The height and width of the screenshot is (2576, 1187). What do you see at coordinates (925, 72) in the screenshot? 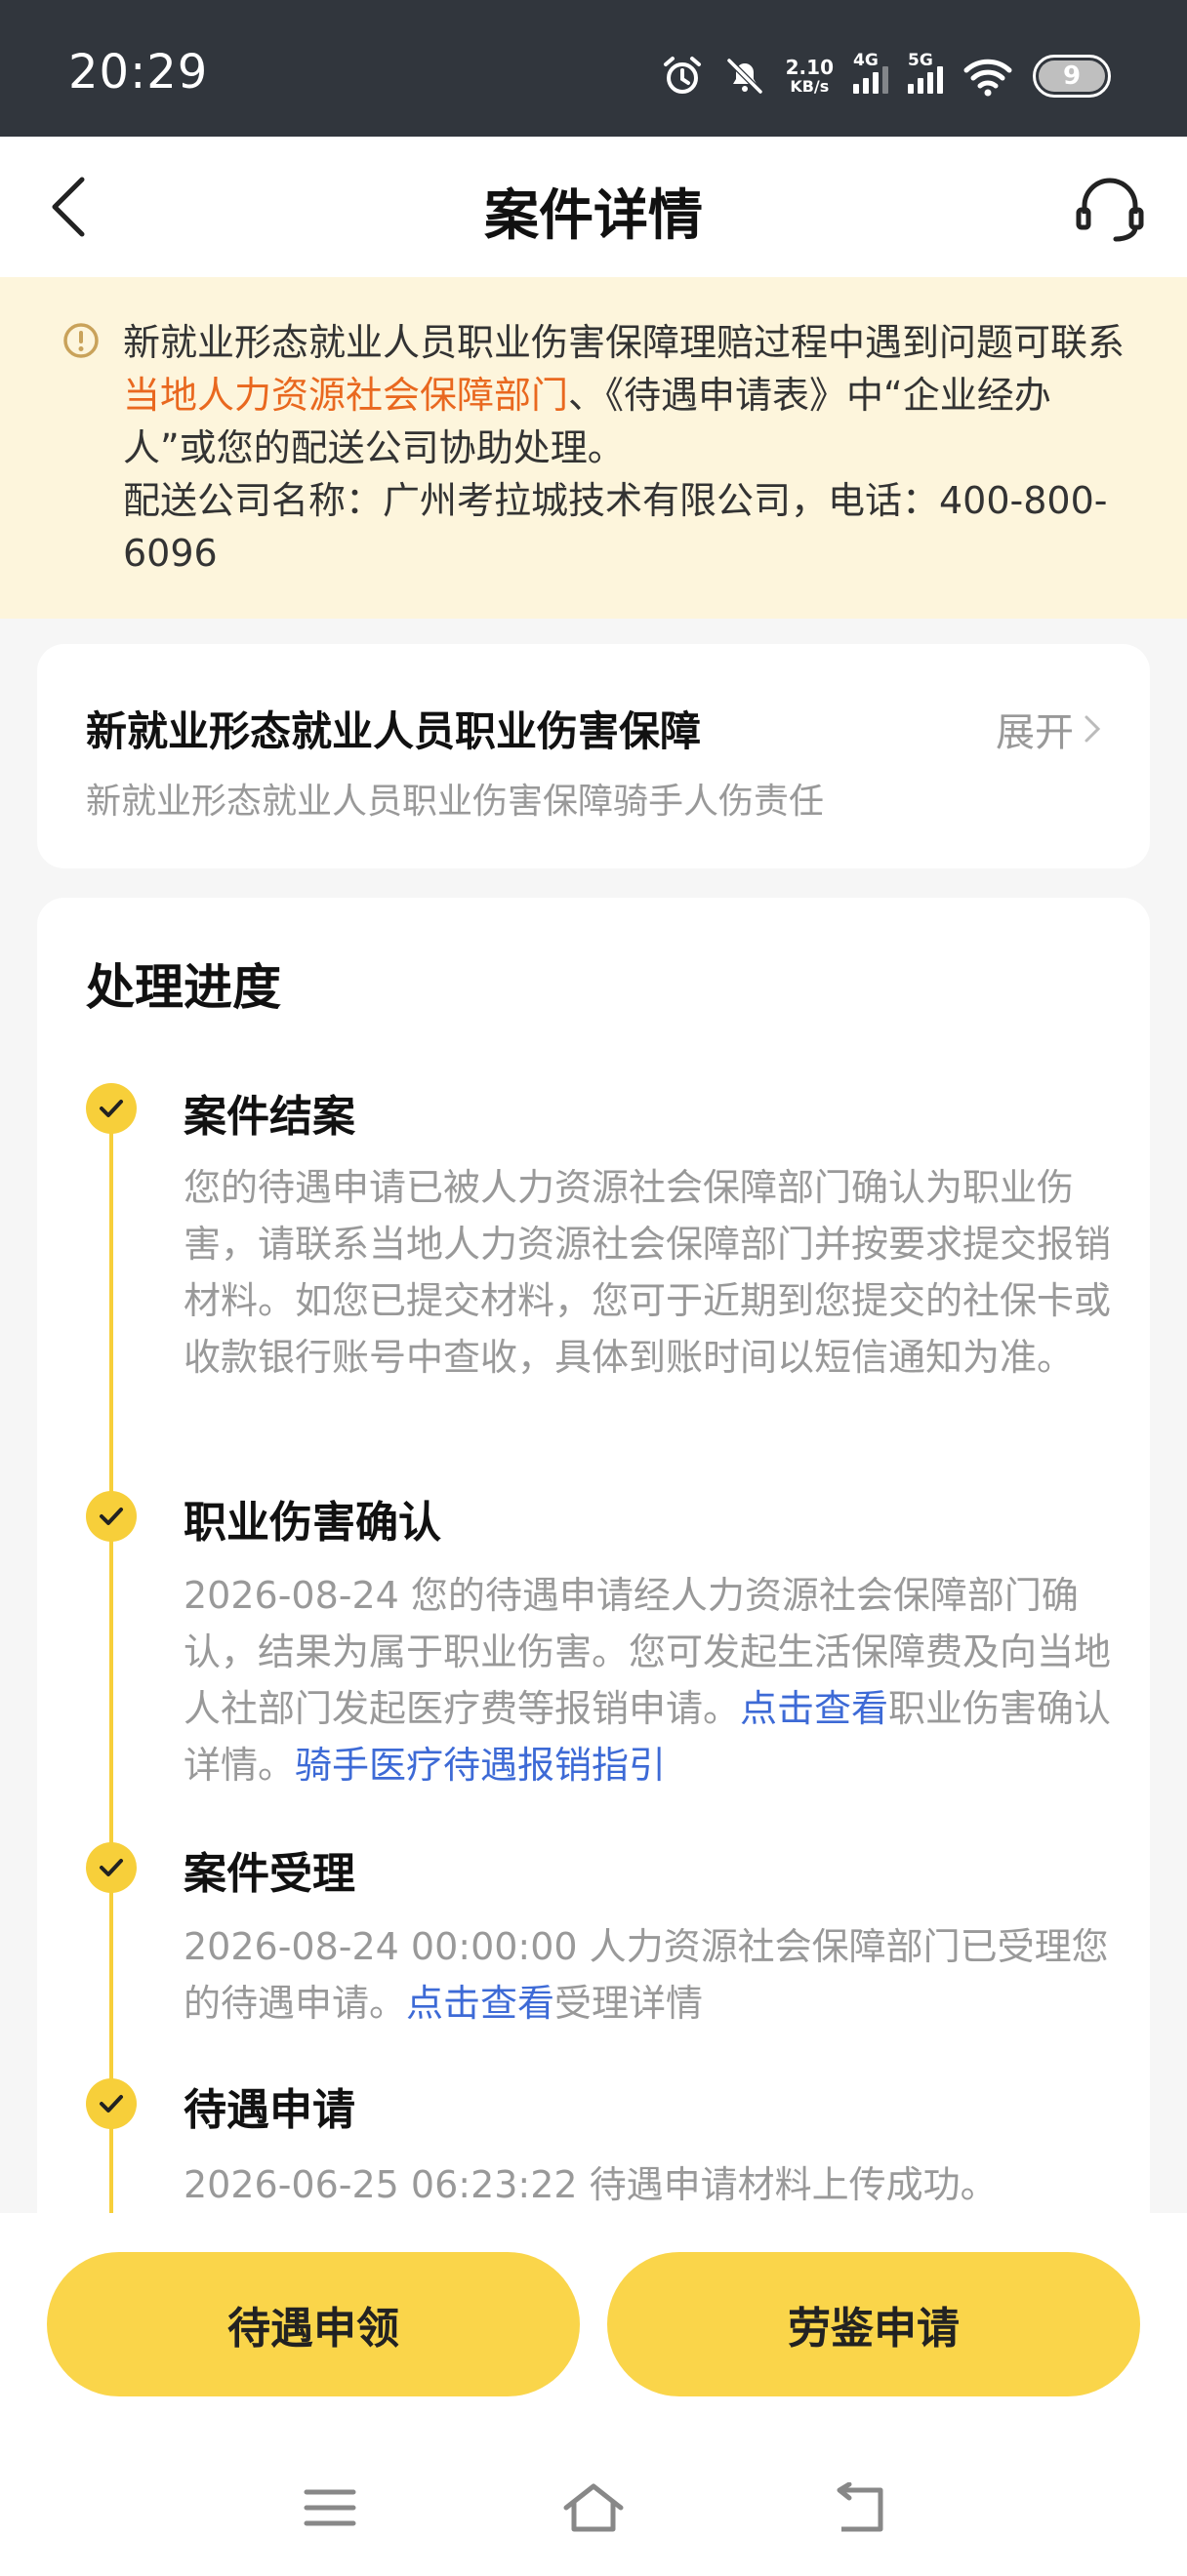
I see `signal-5g-icon: 5G` at bounding box center [925, 72].